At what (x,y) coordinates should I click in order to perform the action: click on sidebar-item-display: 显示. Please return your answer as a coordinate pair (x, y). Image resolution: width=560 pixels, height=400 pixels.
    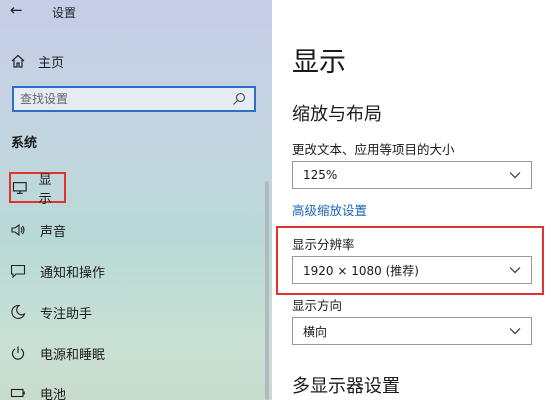
    Looking at the image, I should click on (37, 189).